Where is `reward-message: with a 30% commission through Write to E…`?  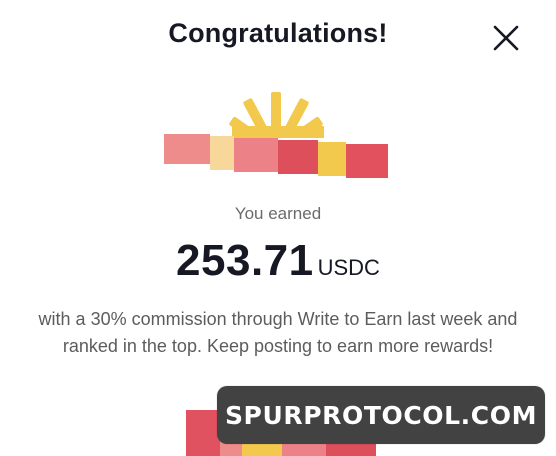
reward-message: with a 30% commission through Write to E… is located at coordinates (278, 332).